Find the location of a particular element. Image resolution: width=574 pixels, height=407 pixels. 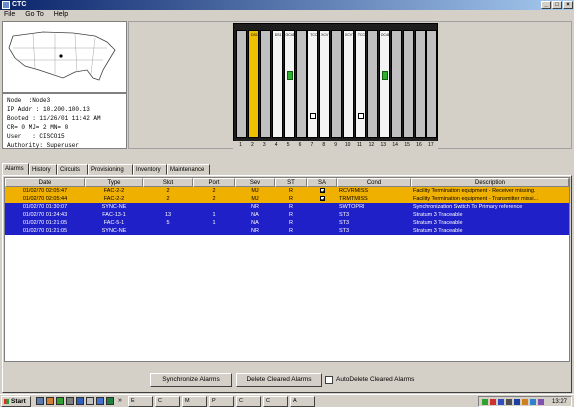

autodelete-checkbox is located at coordinates (329, 380).